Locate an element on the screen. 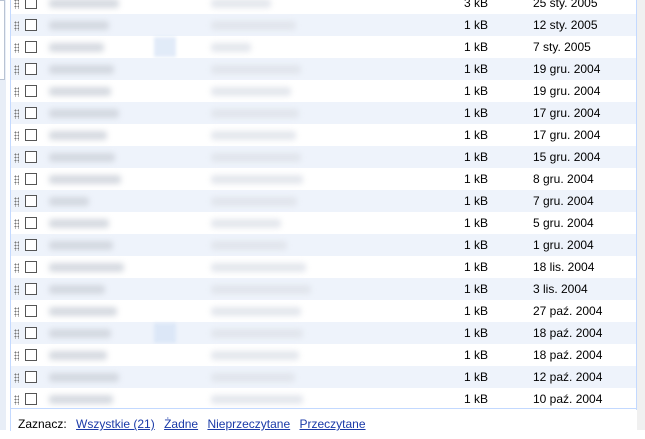 The width and height of the screenshot is (645, 439). select-read-link: Przeczytane is located at coordinates (333, 424).